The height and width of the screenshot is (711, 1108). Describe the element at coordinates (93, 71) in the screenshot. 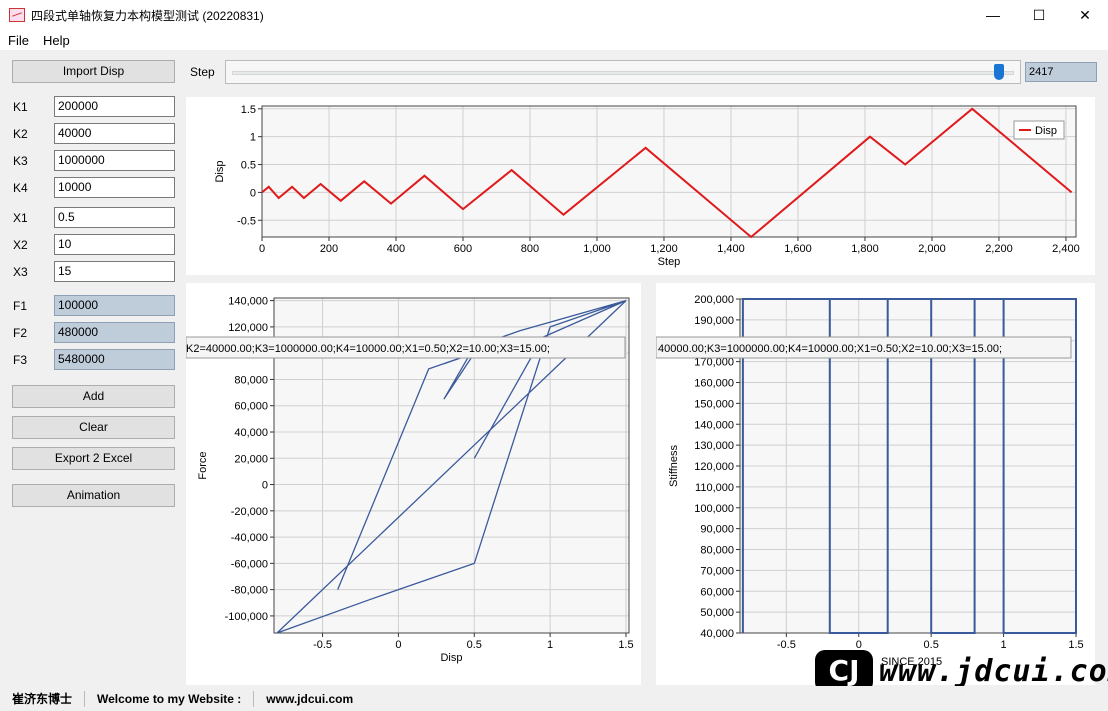

I see `import-disp-button: Import Disp` at that location.